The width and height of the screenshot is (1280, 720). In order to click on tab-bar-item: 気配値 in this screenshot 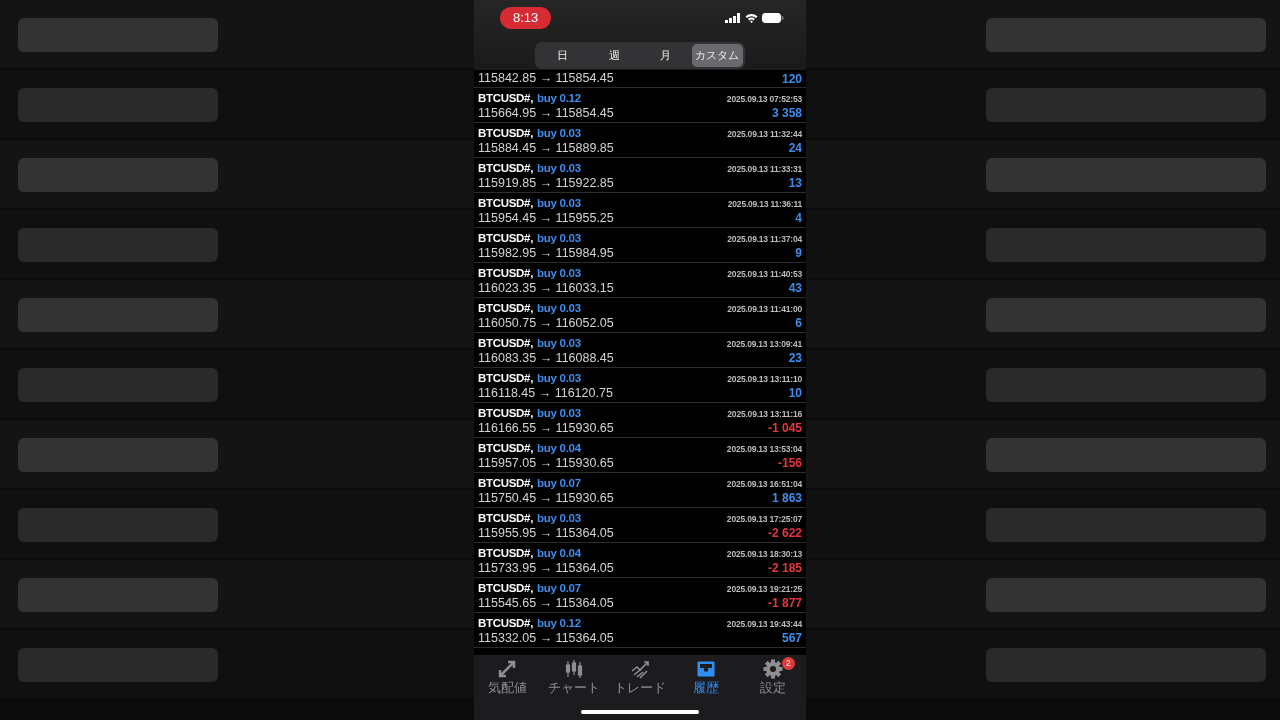, I will do `click(507, 677)`.